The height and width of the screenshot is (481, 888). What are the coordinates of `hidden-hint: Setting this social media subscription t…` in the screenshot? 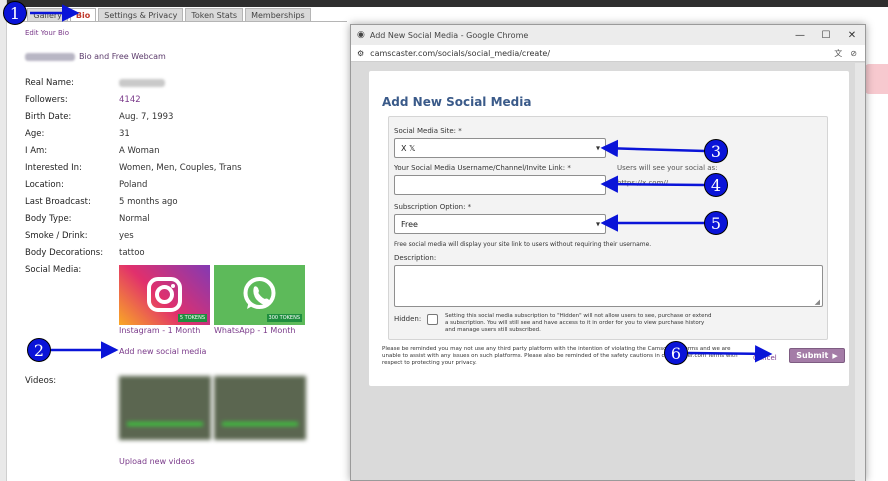 It's located at (578, 323).